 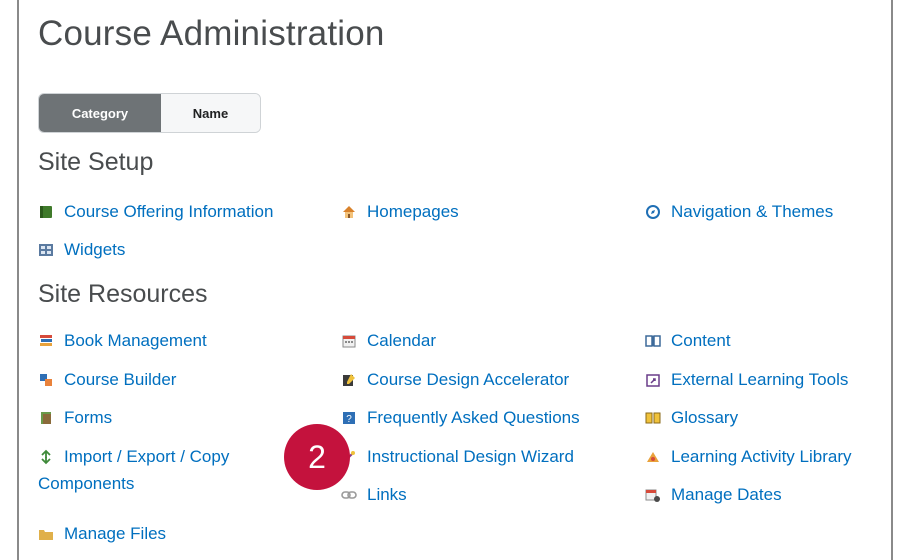 What do you see at coordinates (413, 211) in the screenshot?
I see `homepages-label: Homepages` at bounding box center [413, 211].